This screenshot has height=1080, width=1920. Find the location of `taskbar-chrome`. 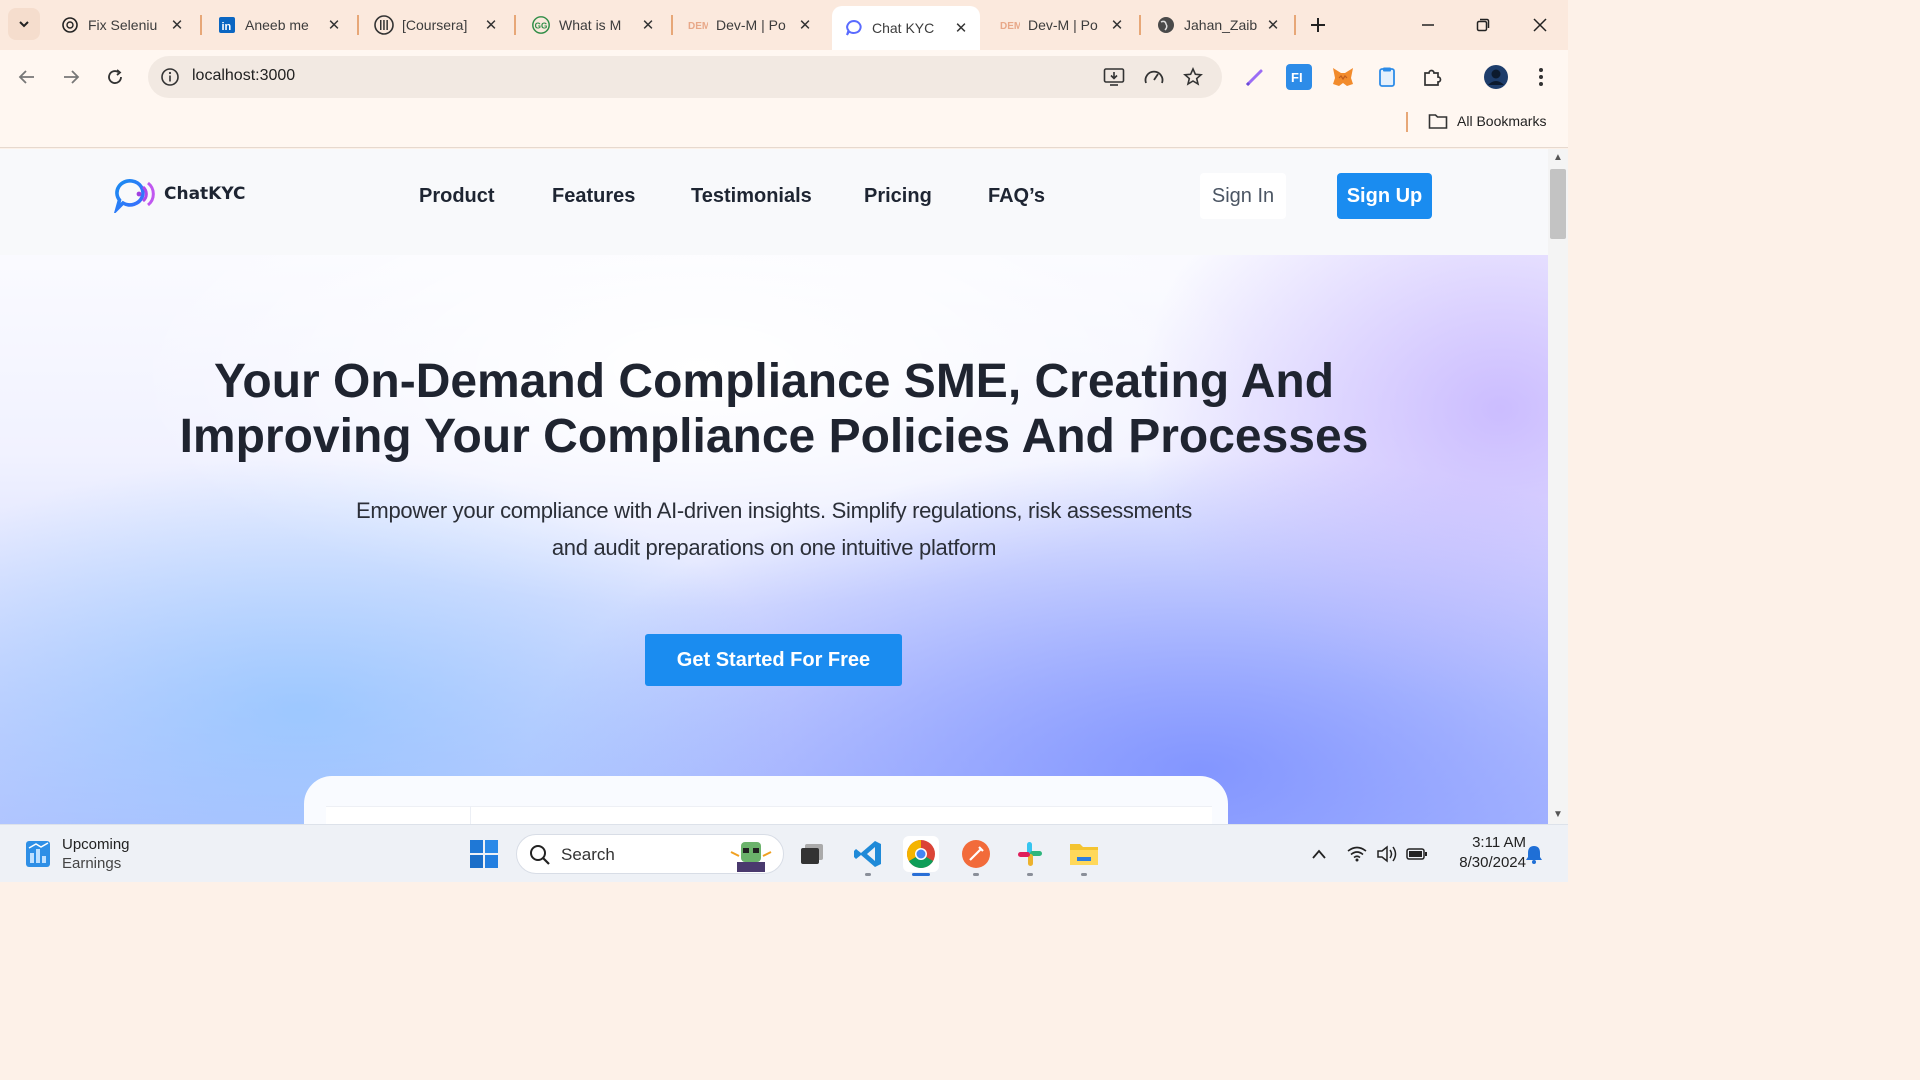

taskbar-chrome is located at coordinates (921, 854).